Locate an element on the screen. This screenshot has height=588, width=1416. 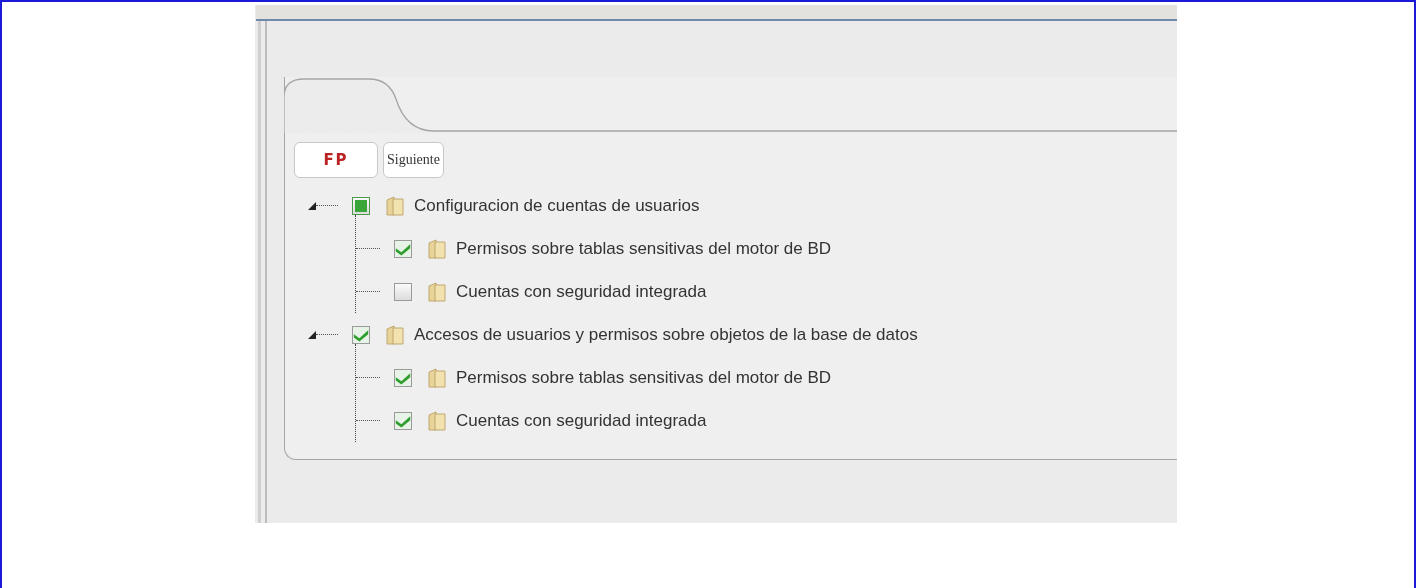
fp-button: FP is located at coordinates (336, 160).